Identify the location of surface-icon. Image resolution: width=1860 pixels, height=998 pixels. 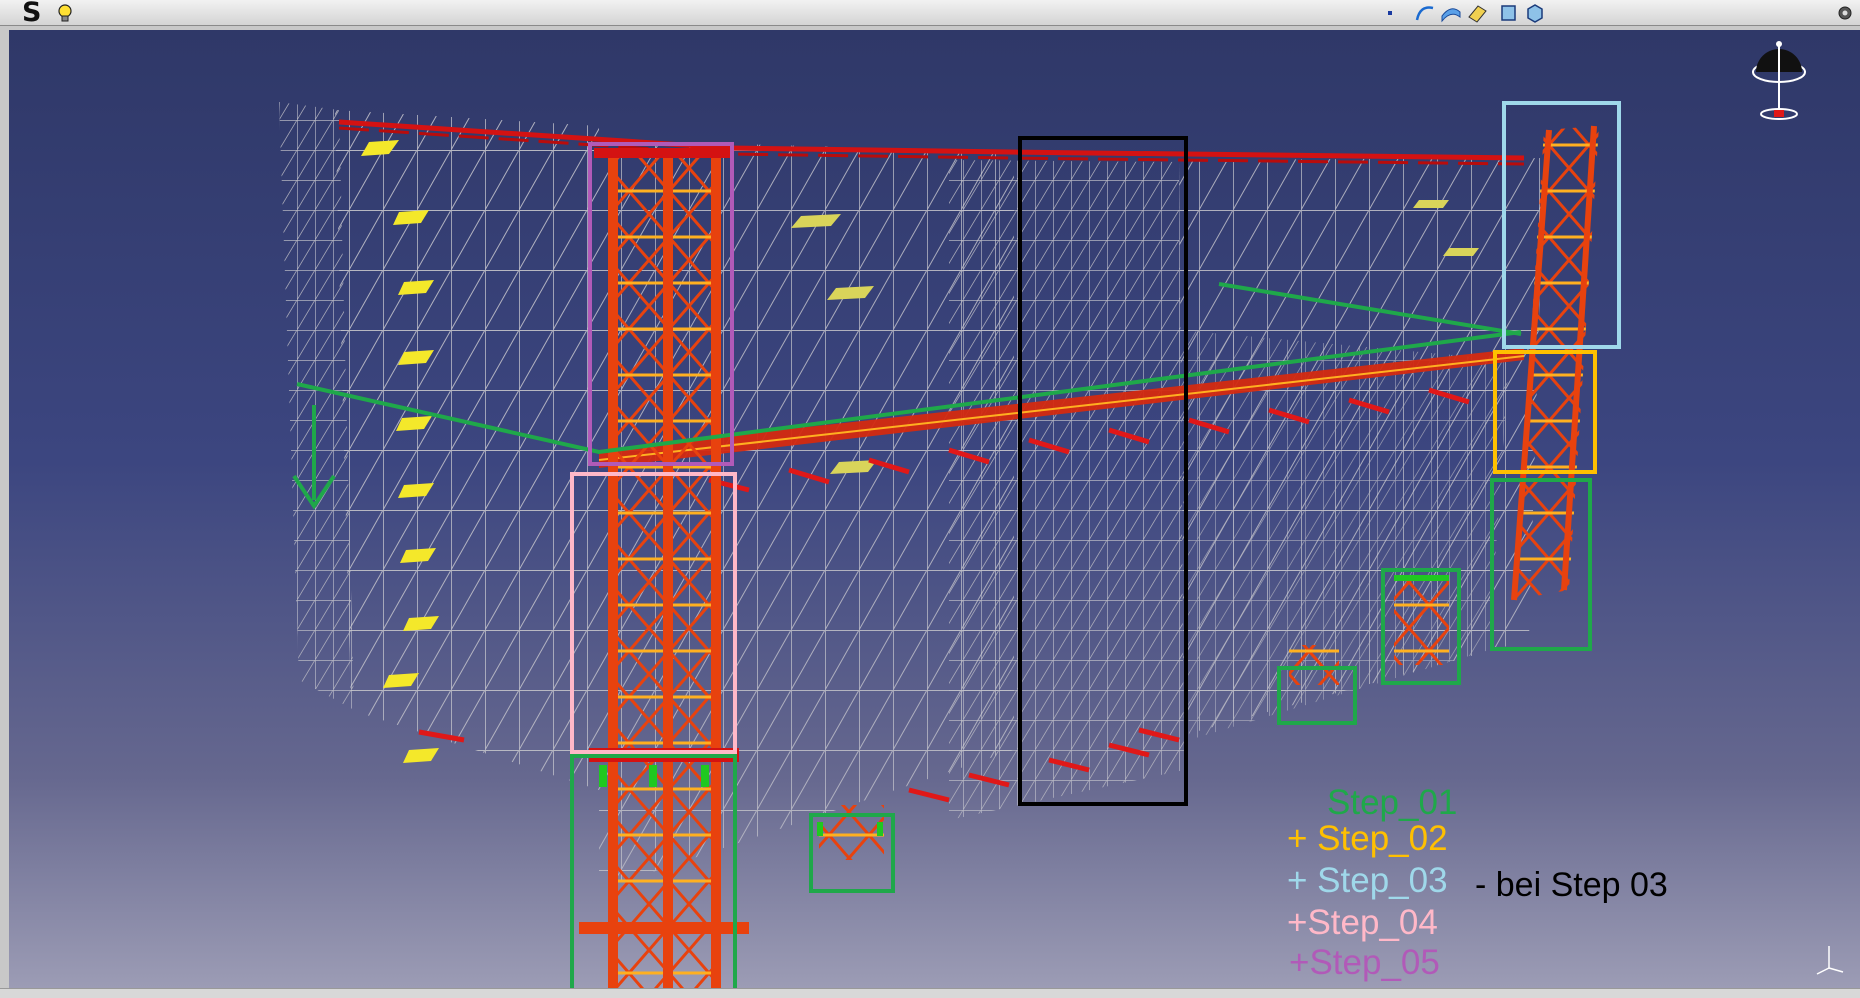
(1451, 13).